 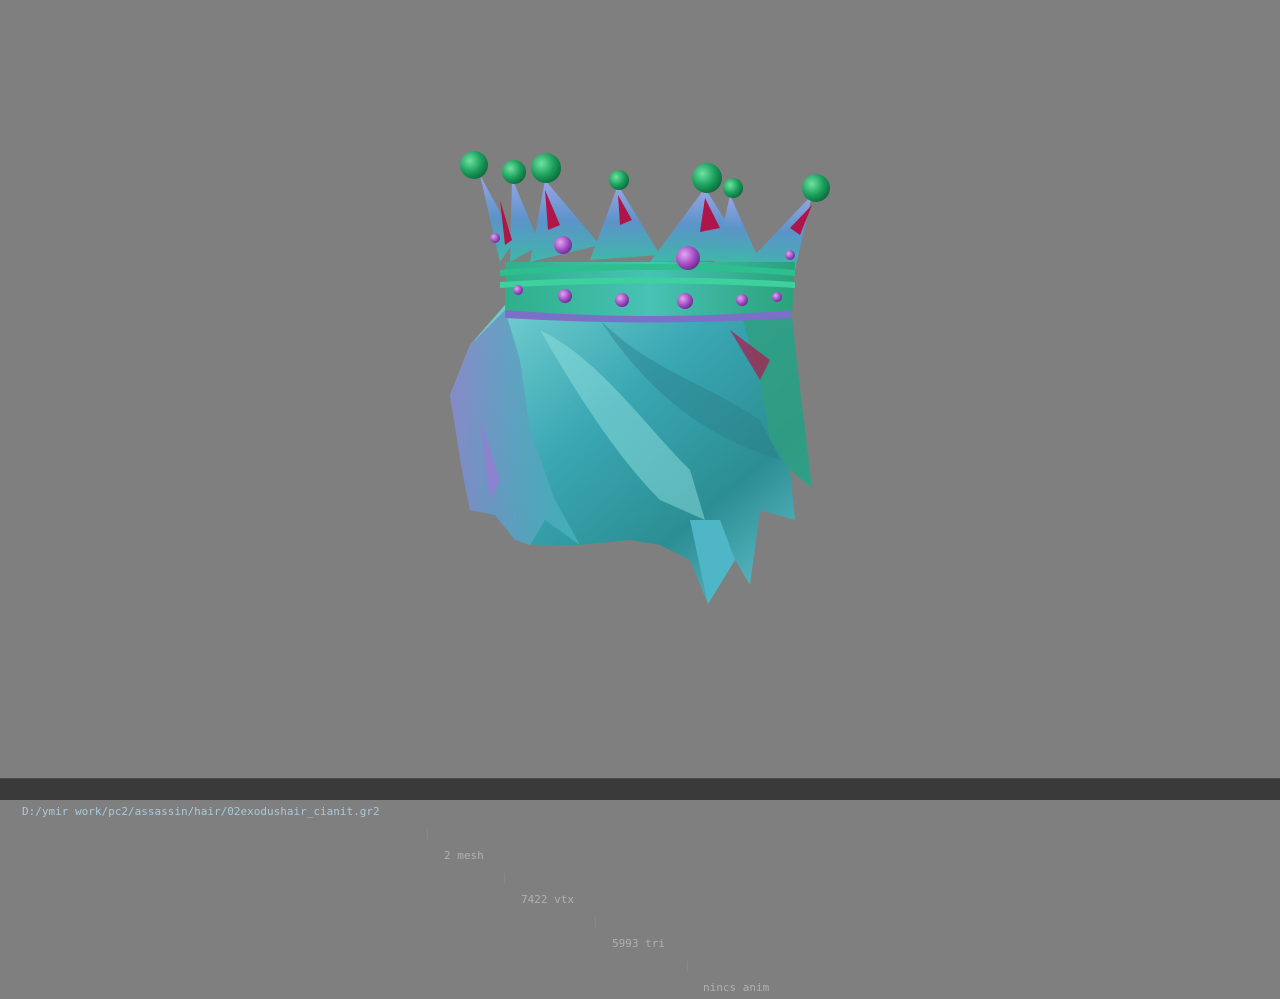 I want to click on hair-crown-model, so click(x=640, y=377).